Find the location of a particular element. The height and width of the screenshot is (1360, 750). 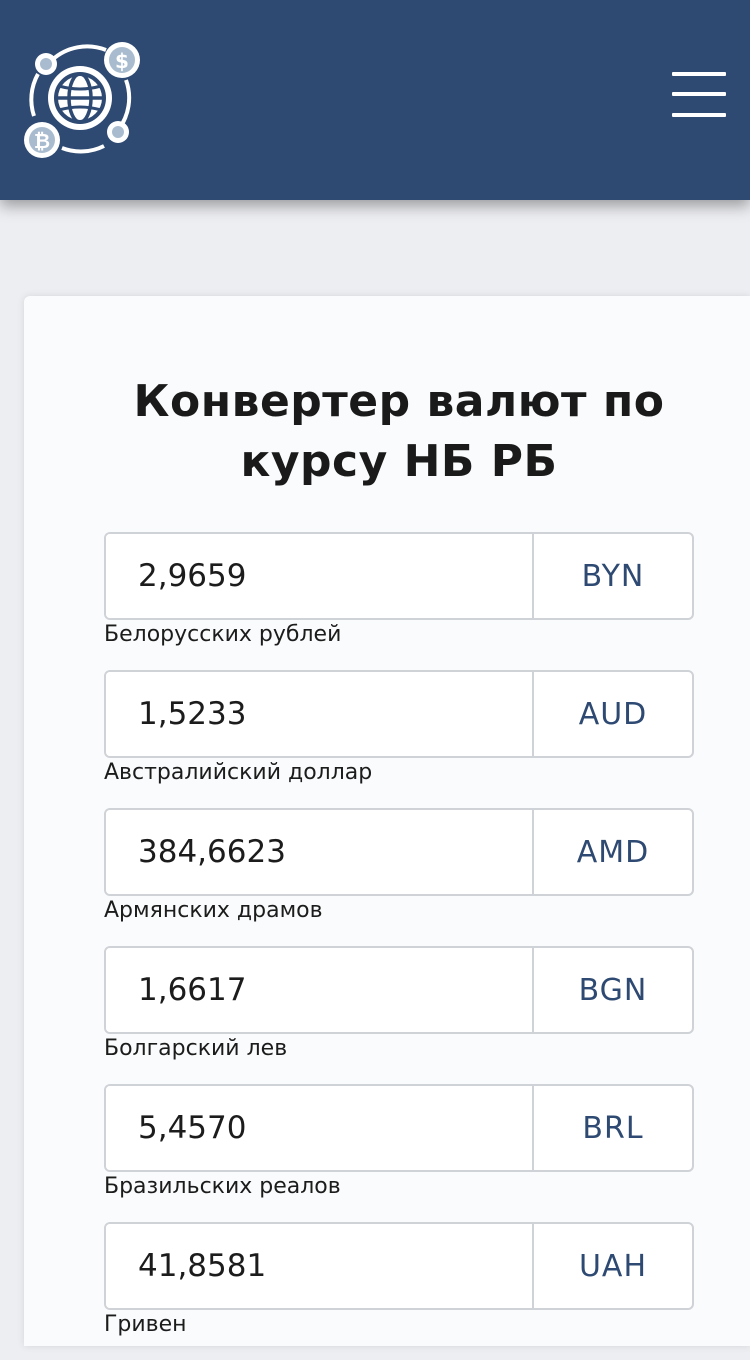

currency-row-uah: UAH Гривен is located at coordinates (399, 1291).